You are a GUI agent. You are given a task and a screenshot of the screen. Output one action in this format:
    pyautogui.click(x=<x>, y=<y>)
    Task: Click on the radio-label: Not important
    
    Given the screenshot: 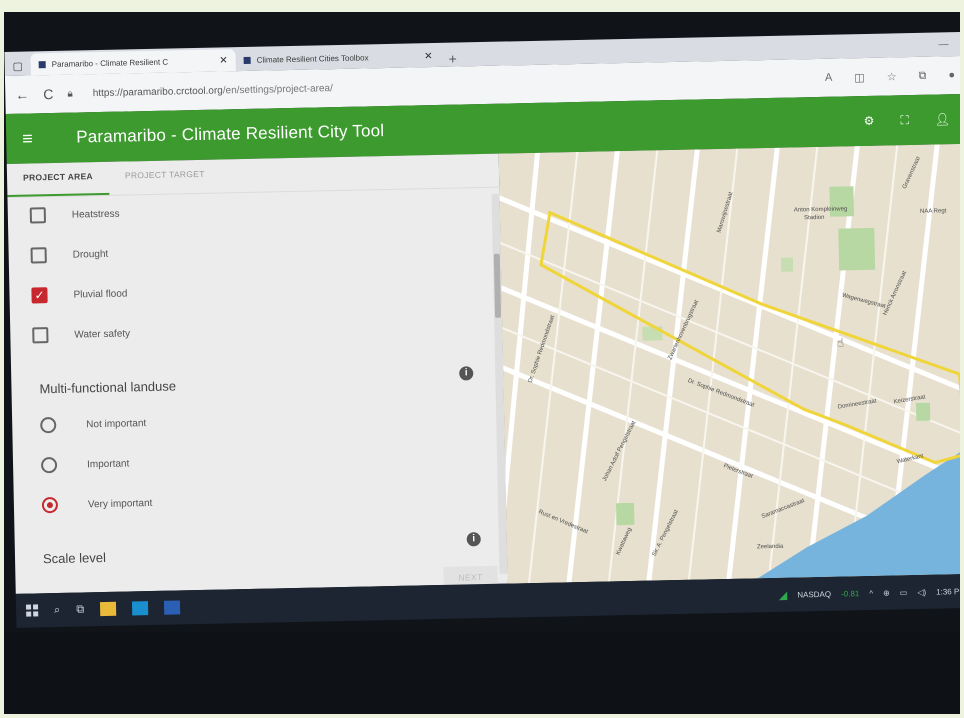 What is the action you would take?
    pyautogui.click(x=116, y=423)
    